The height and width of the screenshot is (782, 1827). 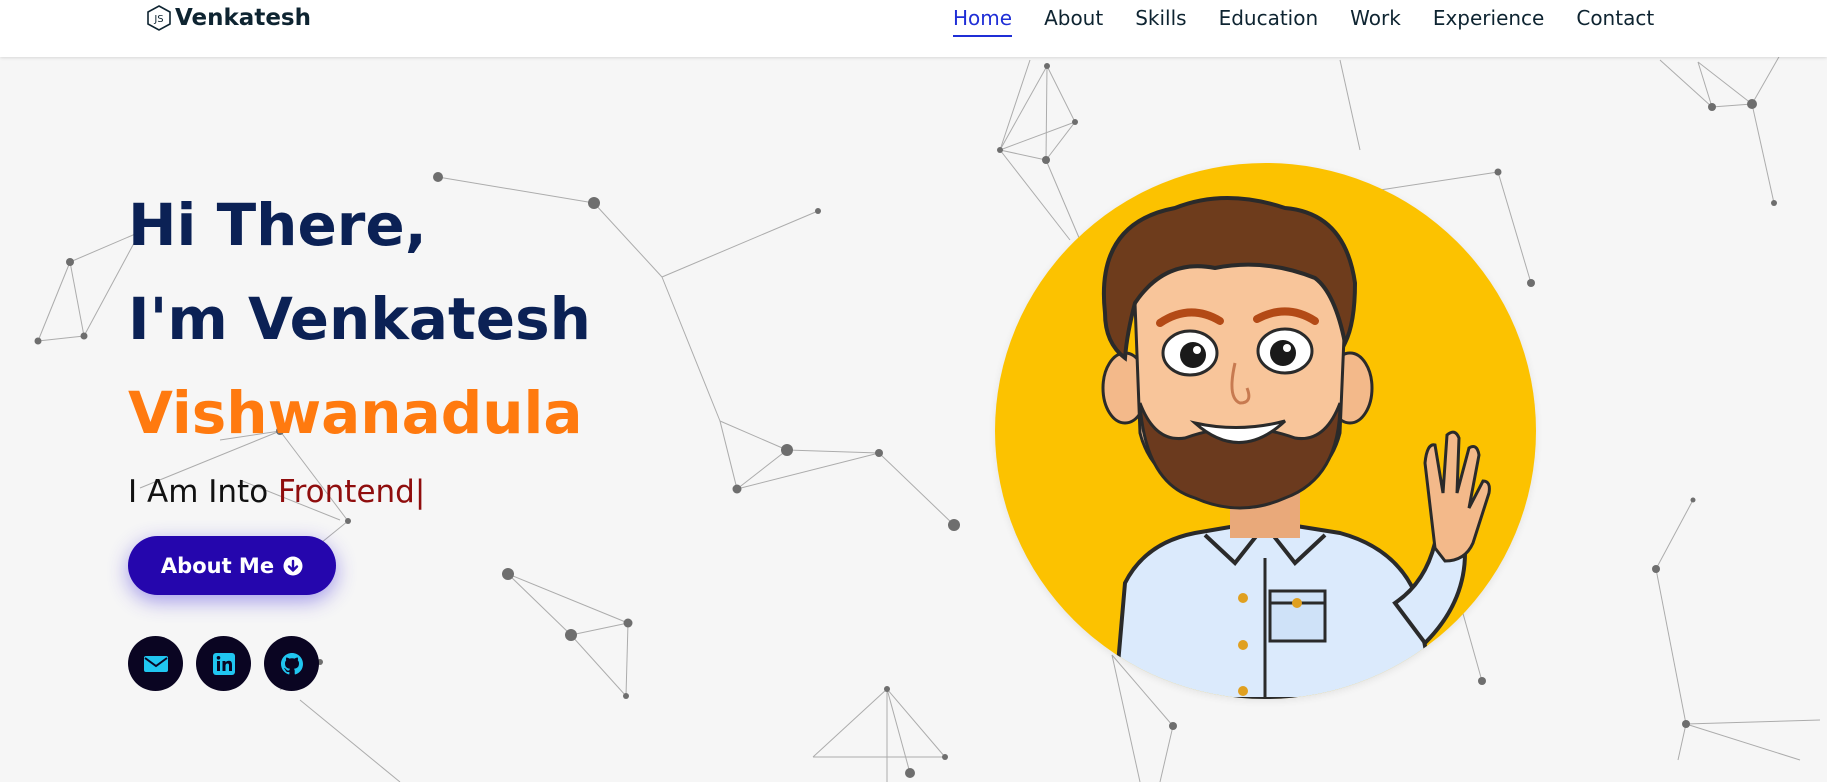 I want to click on svg-text: JS, so click(x=158, y=19).